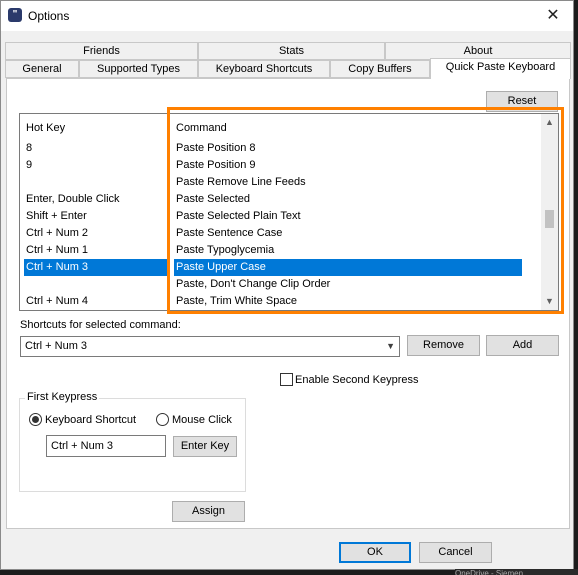 This screenshot has width=578, height=575. What do you see at coordinates (201, 128) in the screenshot?
I see `command-column-header: Command` at bounding box center [201, 128].